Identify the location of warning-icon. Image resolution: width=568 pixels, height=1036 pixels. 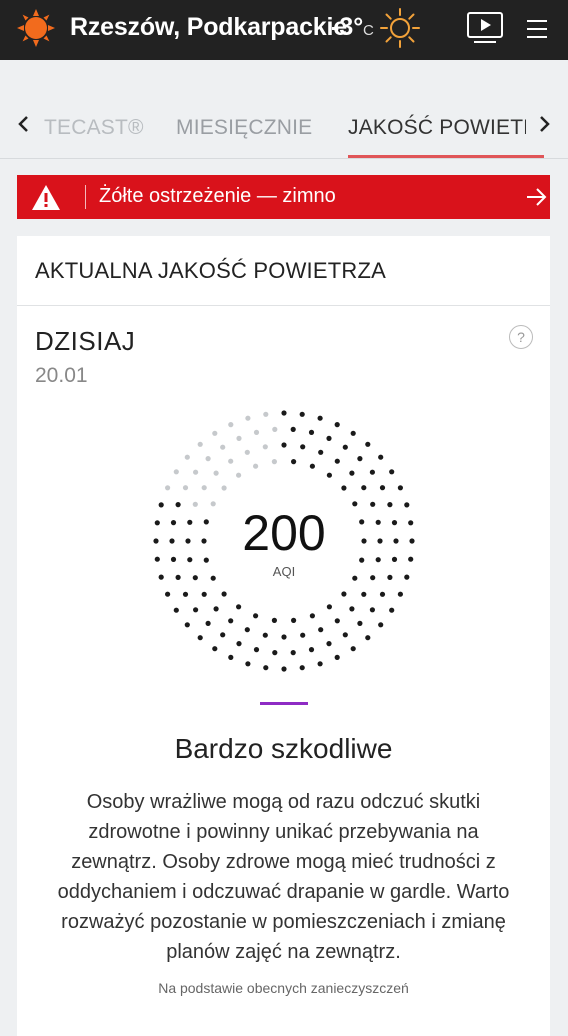
(46, 197).